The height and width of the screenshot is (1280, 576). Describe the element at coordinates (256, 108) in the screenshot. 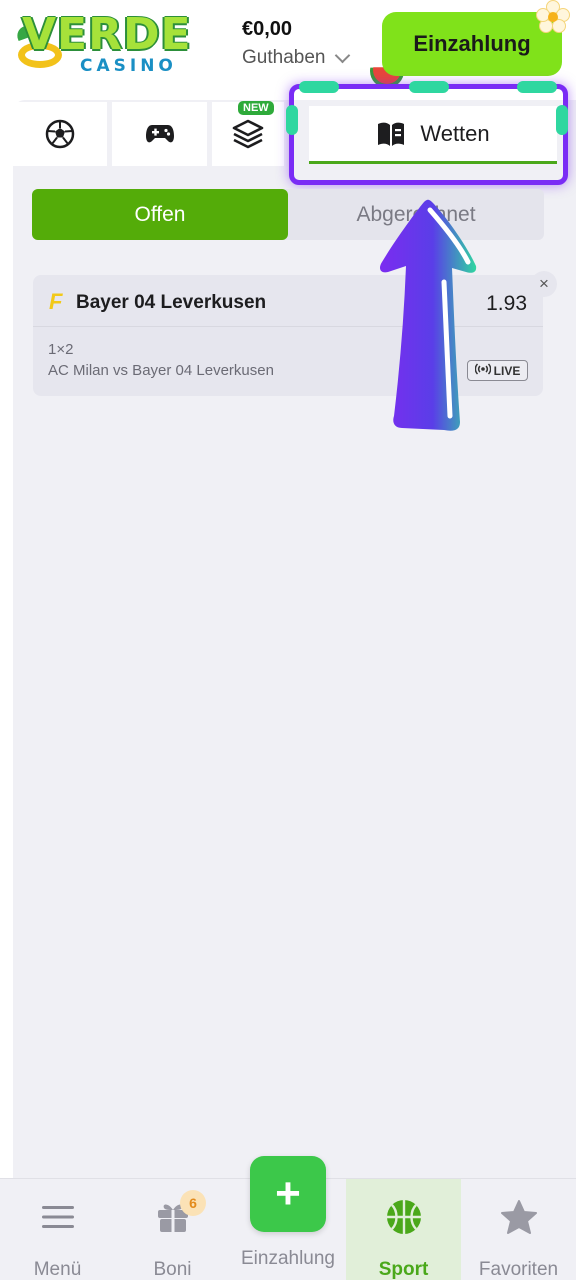

I see `new-badge: NEW` at that location.